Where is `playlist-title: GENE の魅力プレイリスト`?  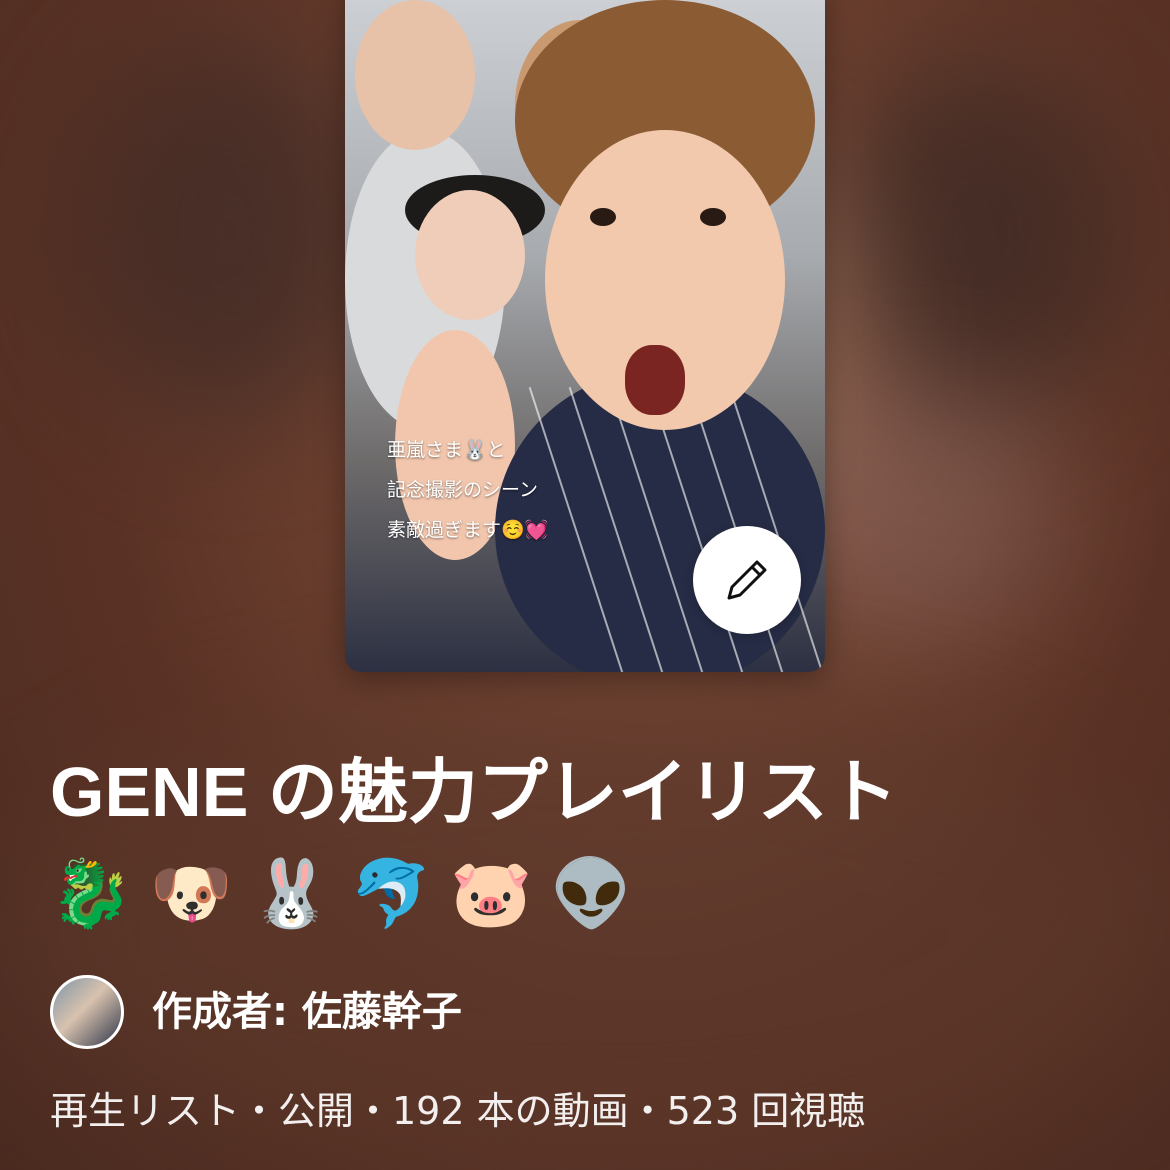 playlist-title: GENE の魅力プレイリスト is located at coordinates (474, 792).